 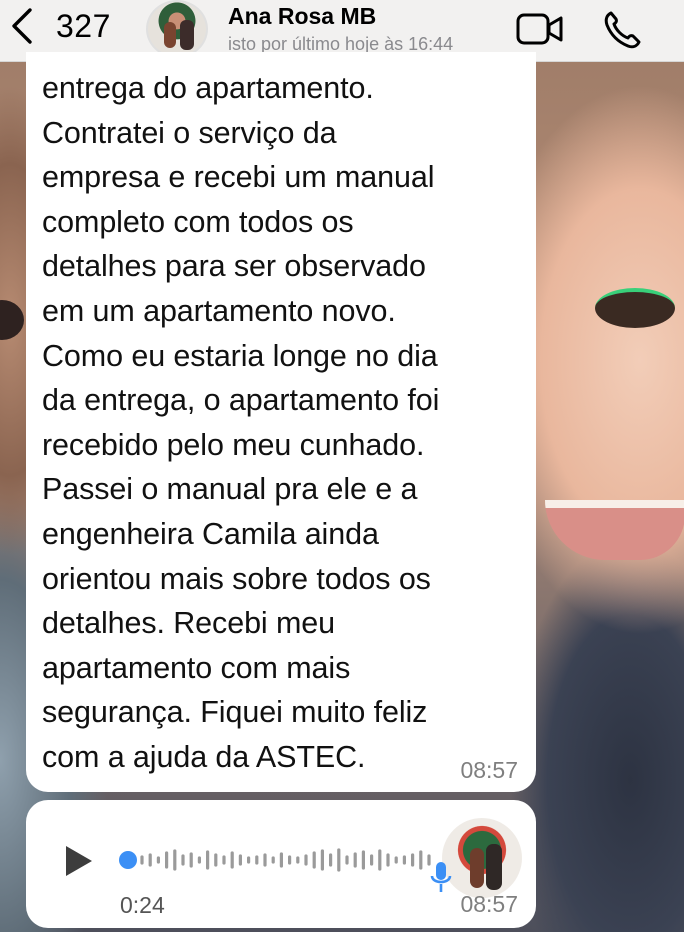 I want to click on video-call-icon, so click(x=540, y=29).